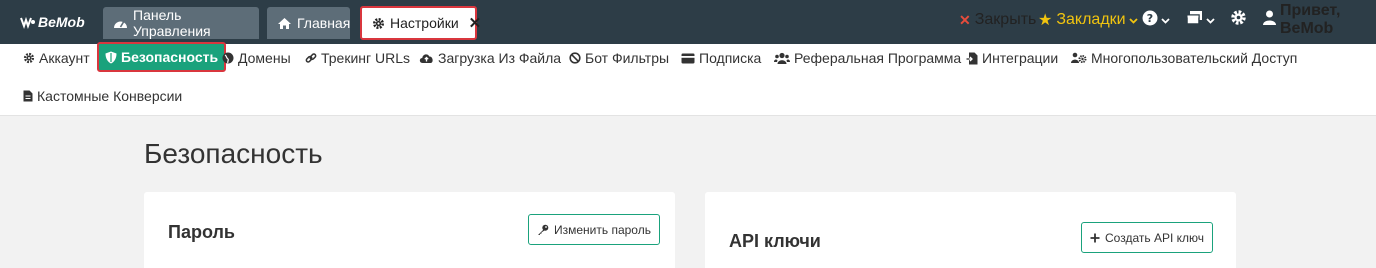 This screenshot has height=268, width=1376. I want to click on nav-item-label: Многопользовательский Доступ, so click(1194, 58).